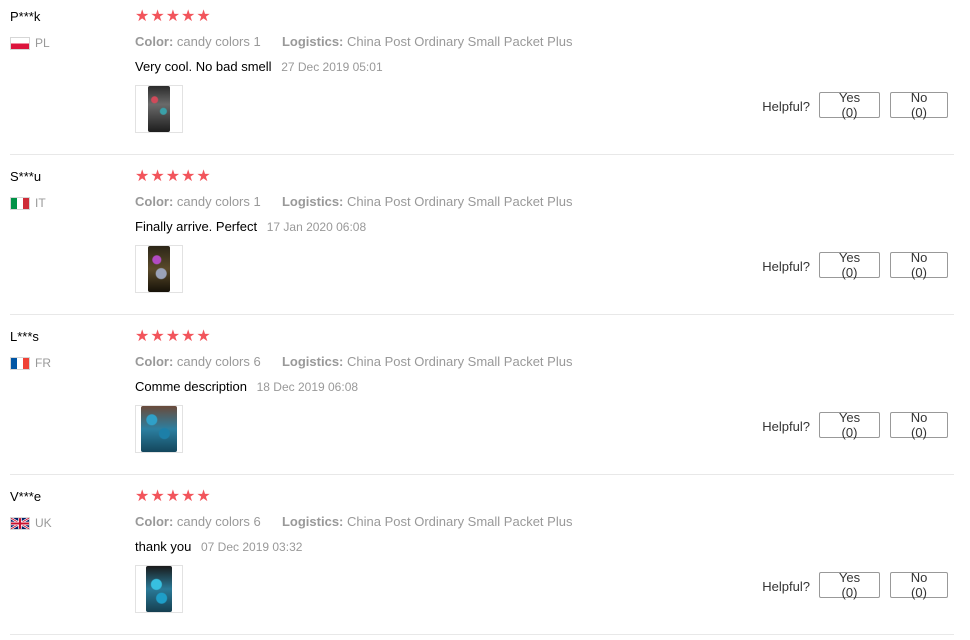 The height and width of the screenshot is (640, 970). What do you see at coordinates (307, 387) in the screenshot?
I see `review-date: 18 Dec 2019 06:08` at bounding box center [307, 387].